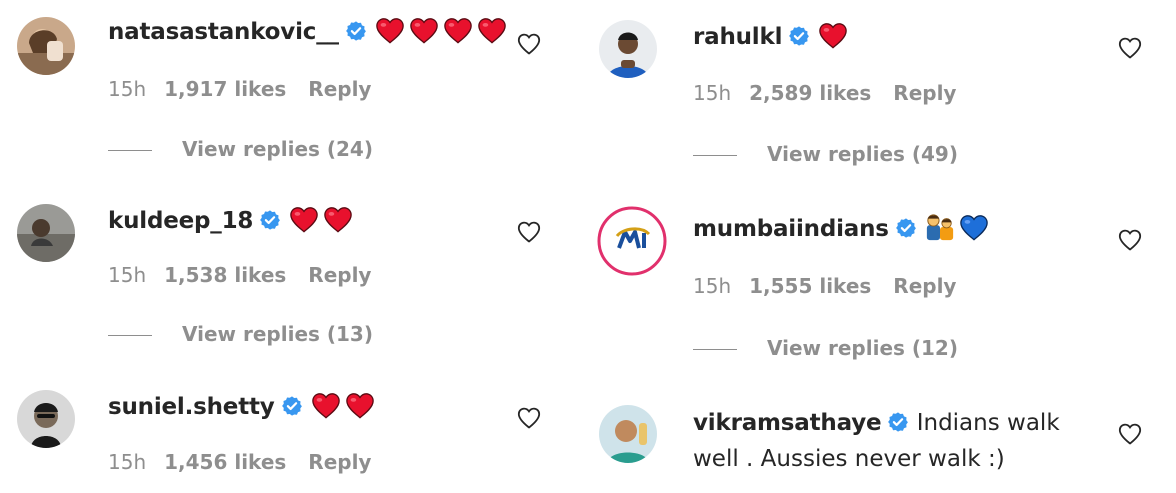 Image resolution: width=1176 pixels, height=493 pixels. Describe the element at coordinates (940, 227) in the screenshot. I see `family-emoji-icon` at that location.